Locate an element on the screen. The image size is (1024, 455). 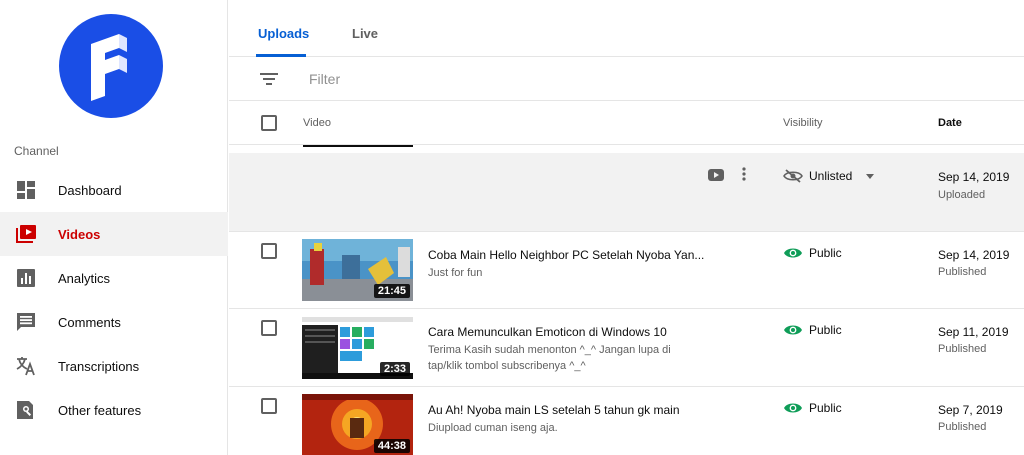
translate-icon is located at coordinates (26, 366).